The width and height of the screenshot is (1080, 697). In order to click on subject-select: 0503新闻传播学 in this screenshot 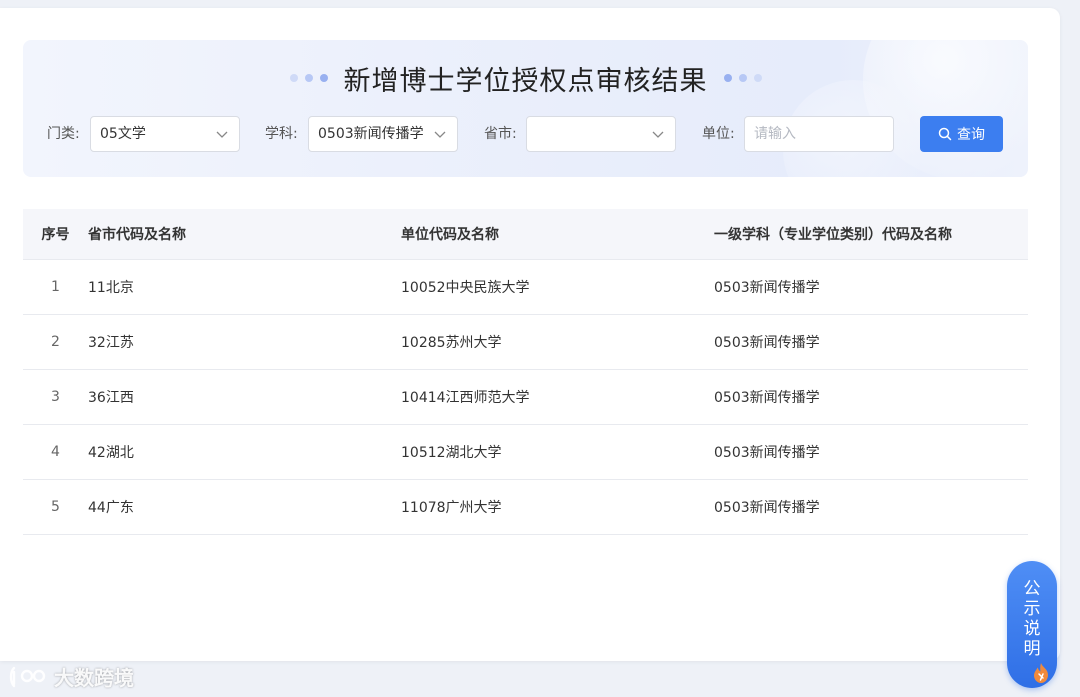, I will do `click(383, 134)`.